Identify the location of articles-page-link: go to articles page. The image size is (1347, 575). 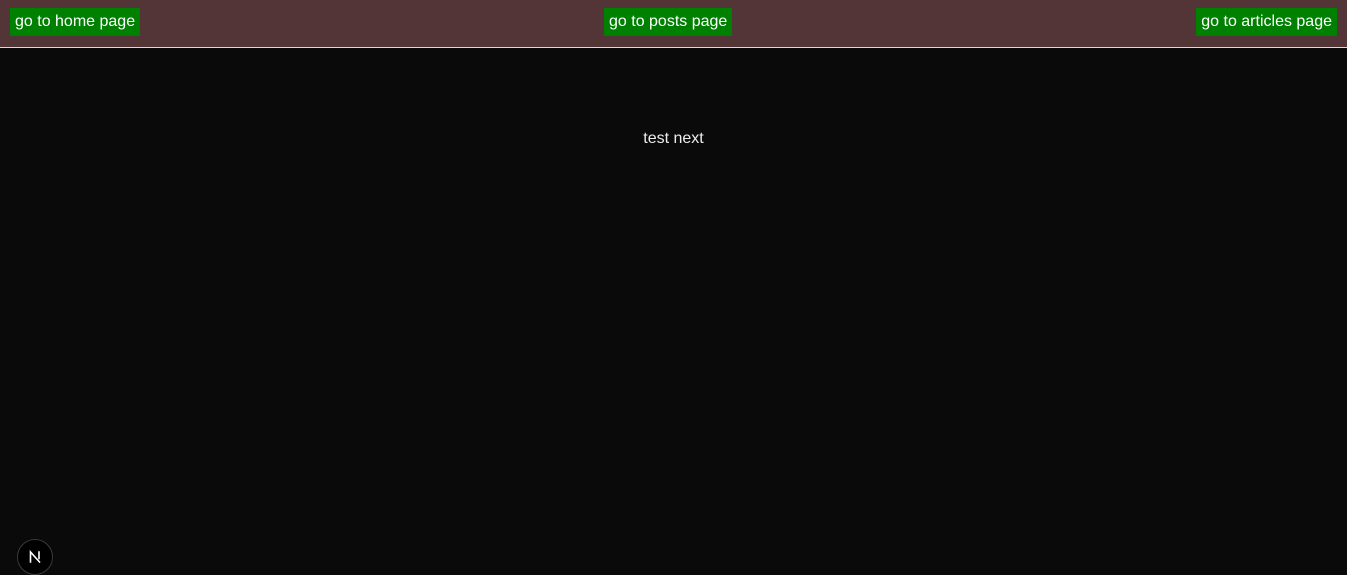
(1266, 22).